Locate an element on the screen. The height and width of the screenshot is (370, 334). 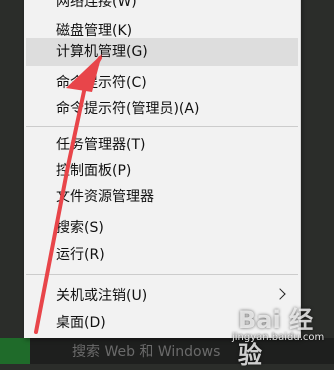
menu-item-desktop: 桌面(D) is located at coordinates (162, 323).